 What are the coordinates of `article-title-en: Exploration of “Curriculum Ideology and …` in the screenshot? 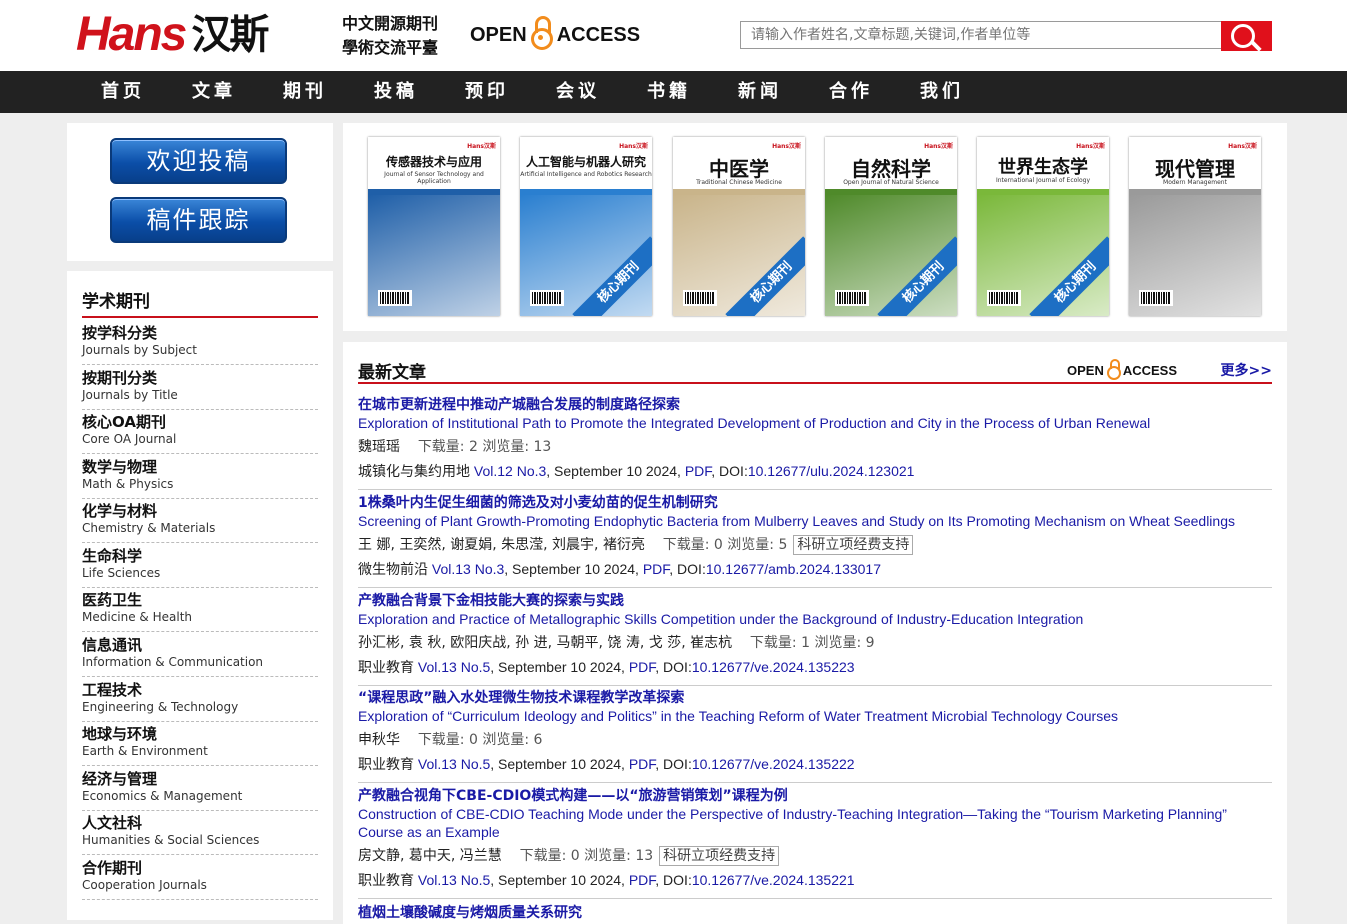 It's located at (815, 716).